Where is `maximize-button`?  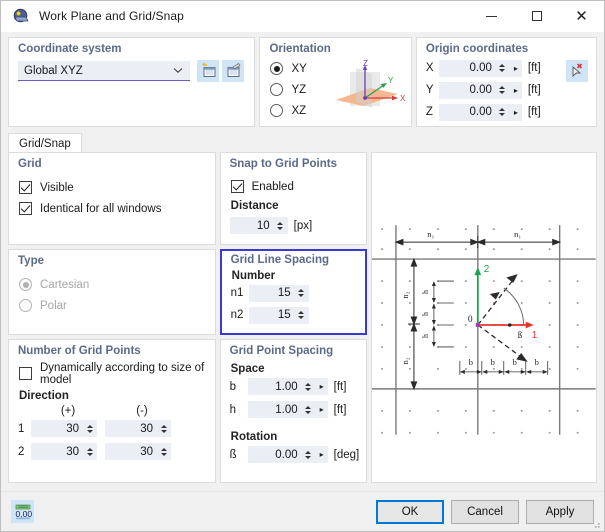
maximize-button is located at coordinates (536, 16).